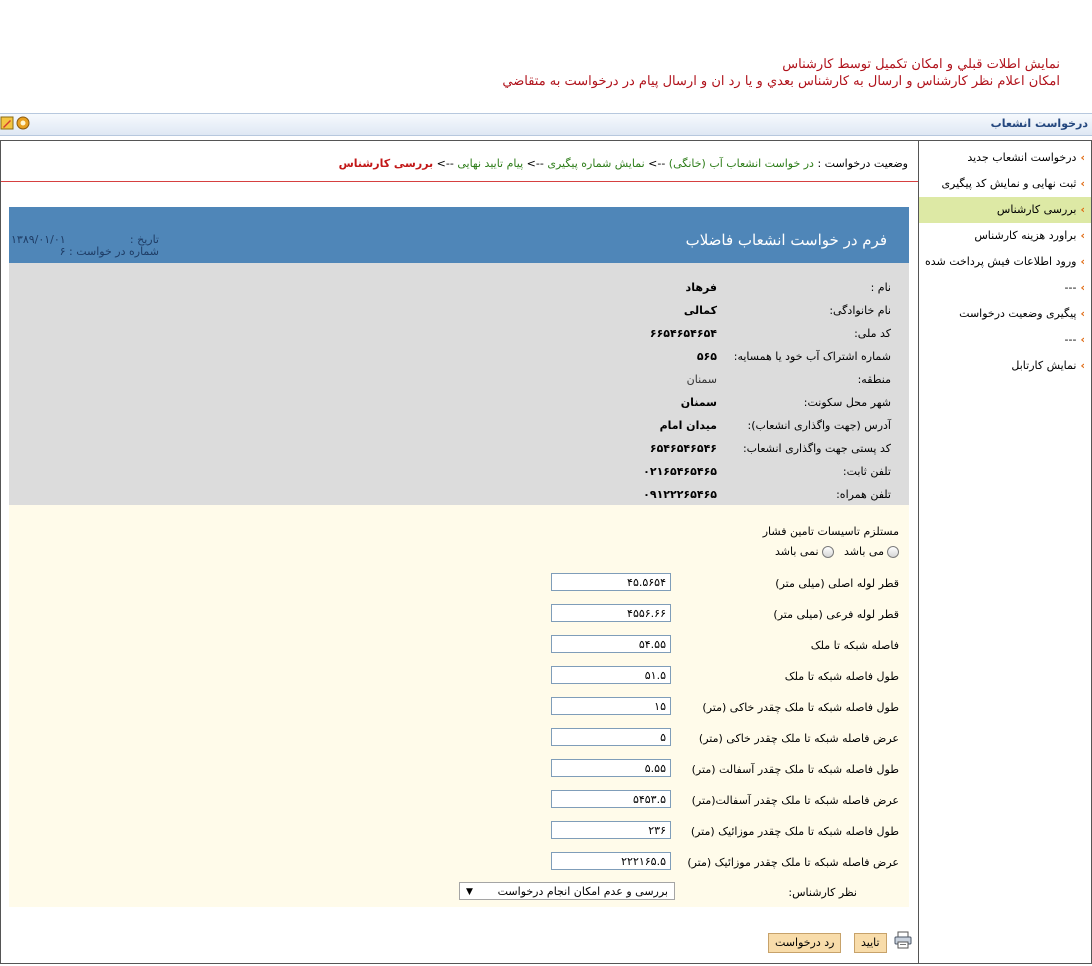 The image size is (1092, 966). What do you see at coordinates (611, 613) in the screenshot?
I see `branch-pipe-diameter-input: ۴۵۵۶.۶۶` at bounding box center [611, 613].